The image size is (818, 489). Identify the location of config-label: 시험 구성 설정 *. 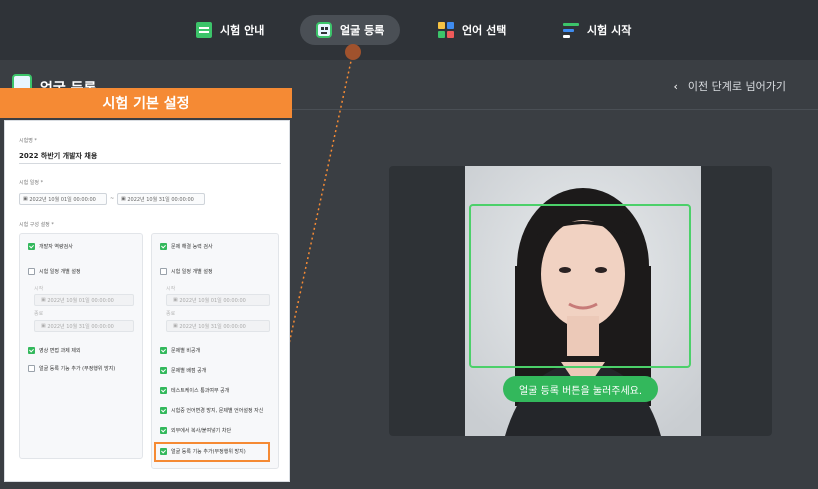
(36, 225).